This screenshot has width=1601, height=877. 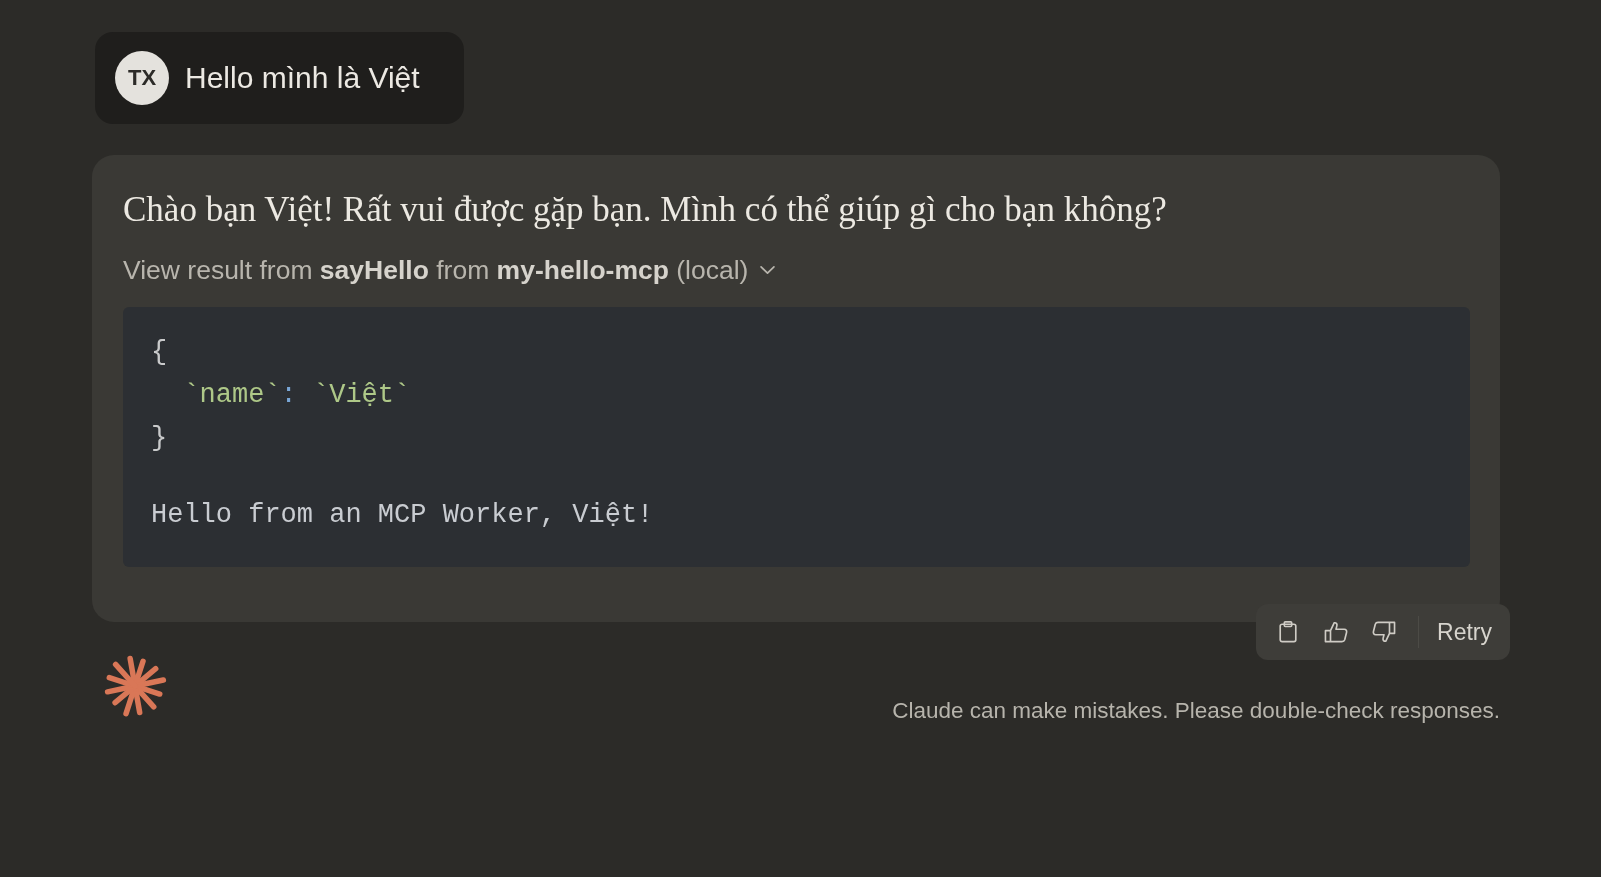 What do you see at coordinates (159, 438) in the screenshot?
I see `code-line: }` at bounding box center [159, 438].